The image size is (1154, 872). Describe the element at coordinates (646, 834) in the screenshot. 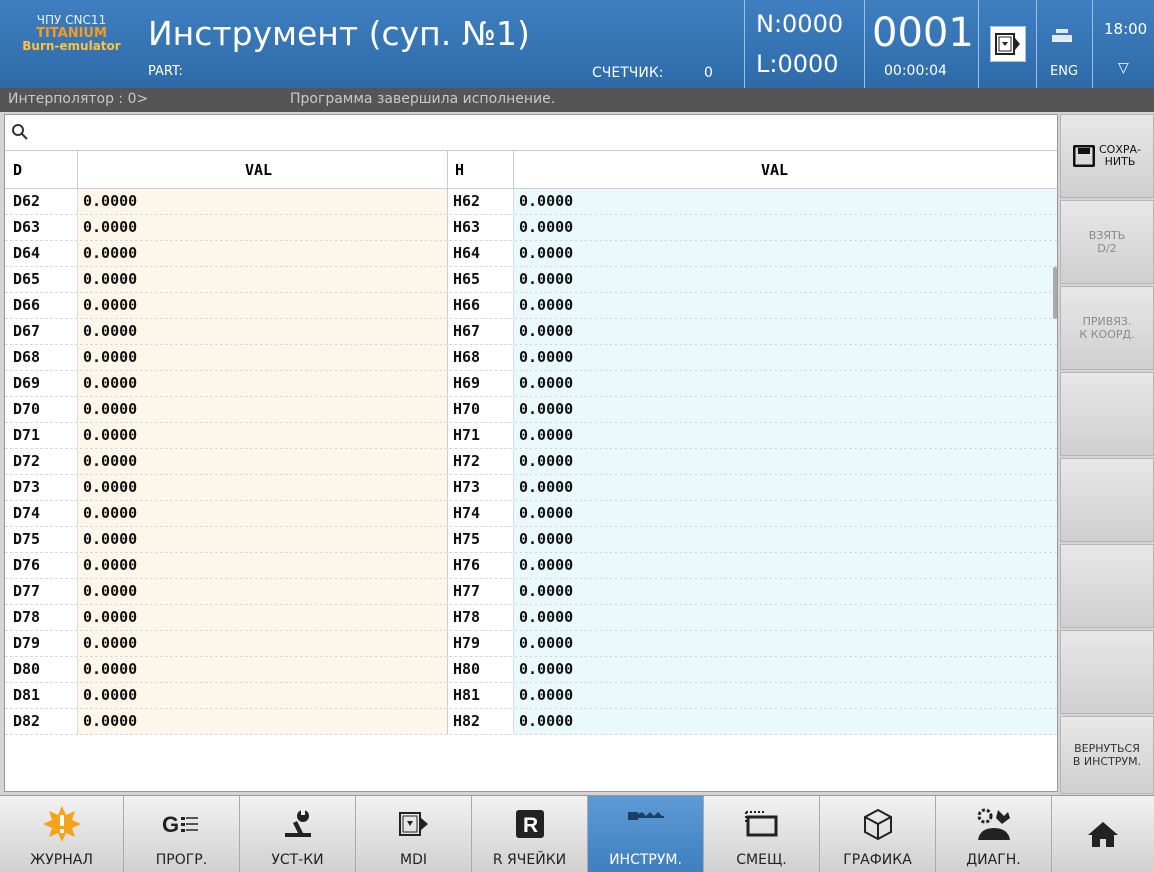

I see `nav-tools: ИНСТРУМ.` at that location.